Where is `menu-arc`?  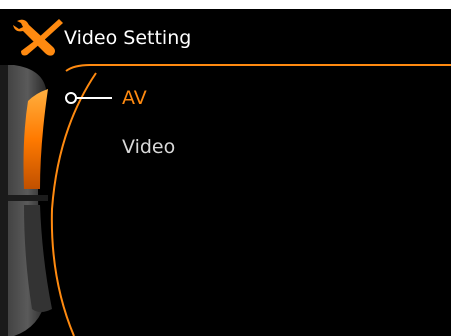 menu-arc is located at coordinates (73, 204).